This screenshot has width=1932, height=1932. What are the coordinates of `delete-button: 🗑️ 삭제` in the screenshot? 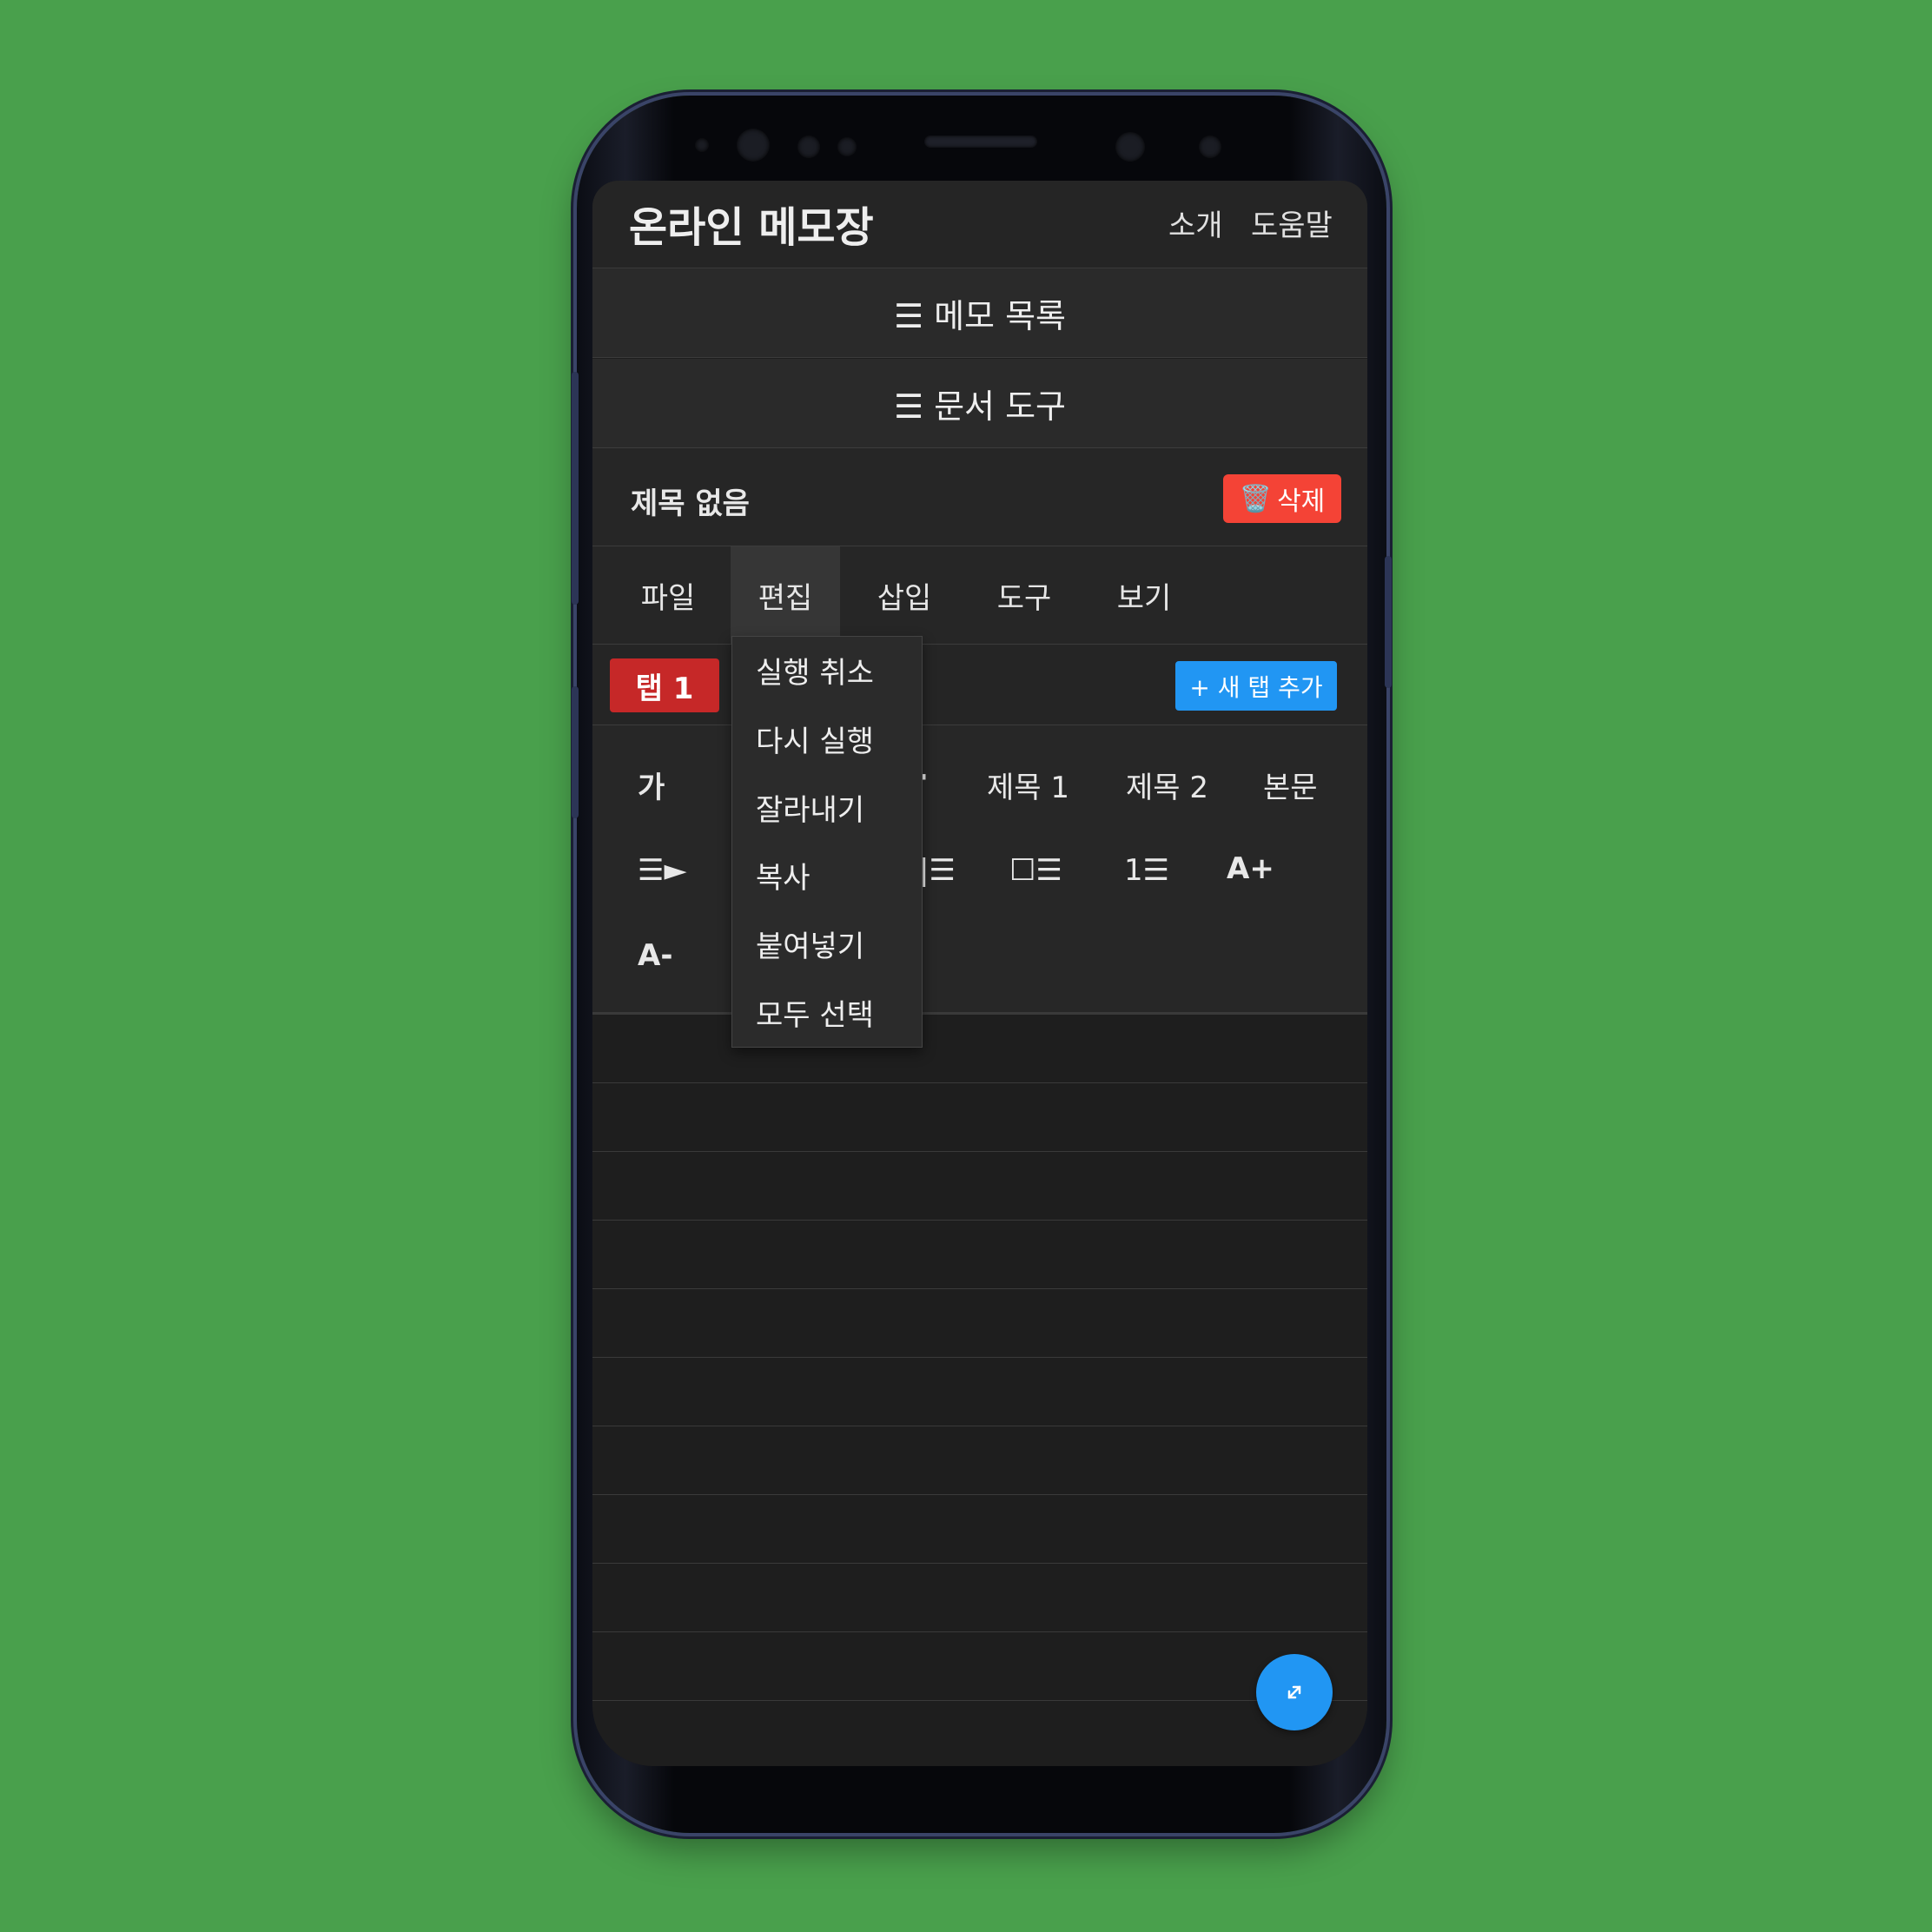 It's located at (1282, 499).